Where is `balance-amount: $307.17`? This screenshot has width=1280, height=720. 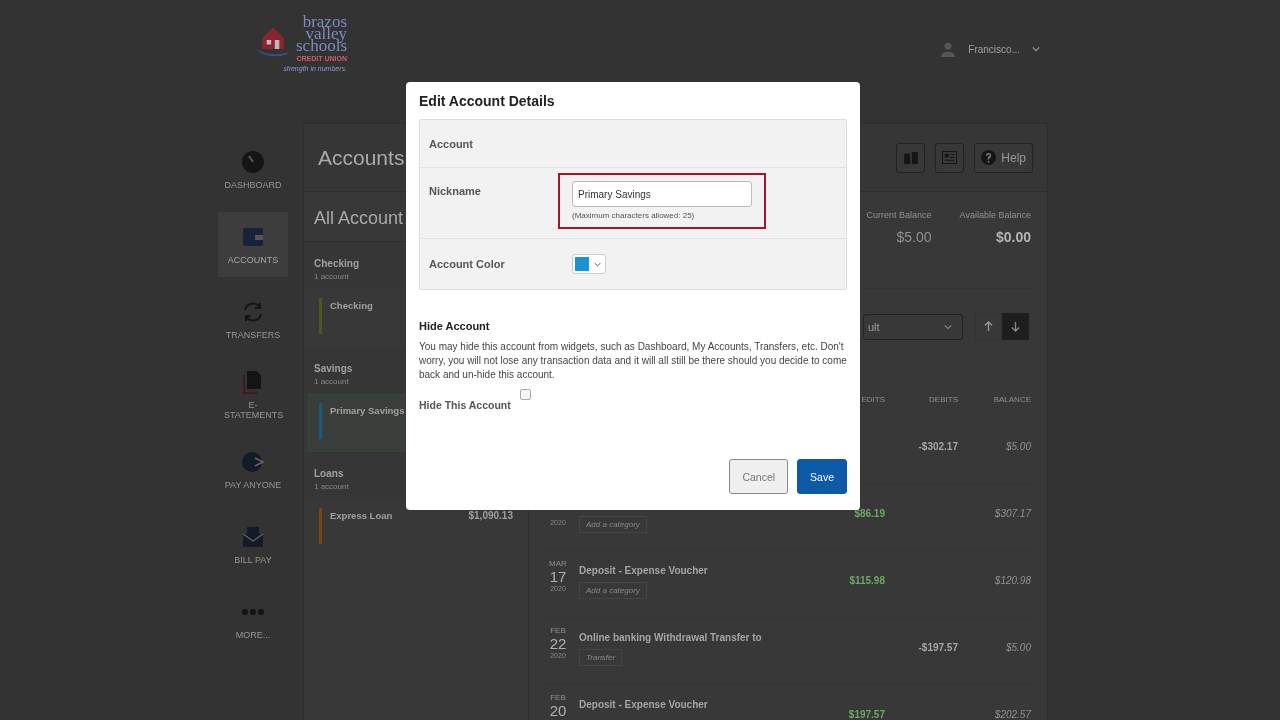 balance-amount: $307.17 is located at coordinates (1012, 513).